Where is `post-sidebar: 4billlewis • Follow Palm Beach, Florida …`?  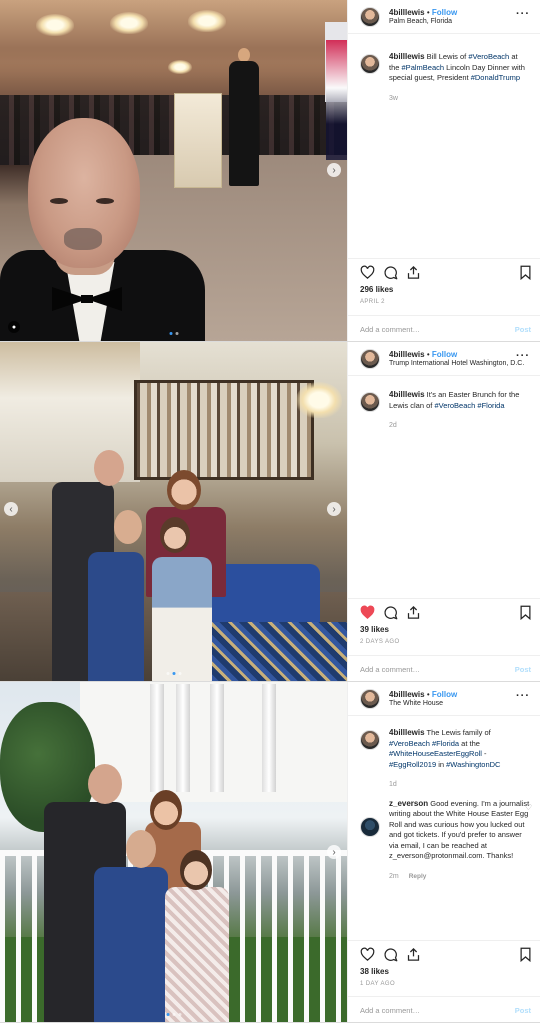 post-sidebar: 4billlewis • Follow Palm Beach, Florida … is located at coordinates (443, 170).